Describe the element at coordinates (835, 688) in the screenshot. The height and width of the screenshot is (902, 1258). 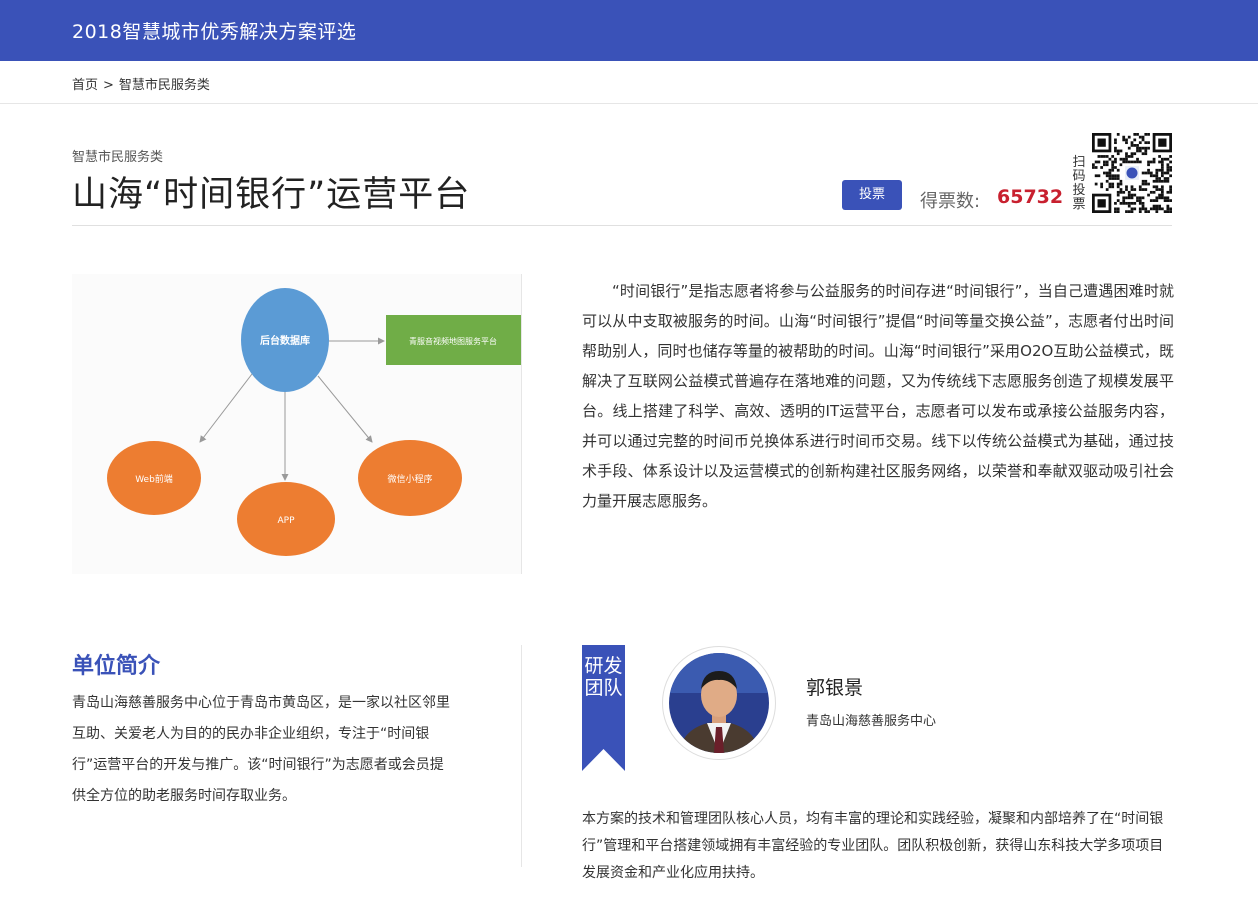
I see `member-name: 郭银景` at that location.